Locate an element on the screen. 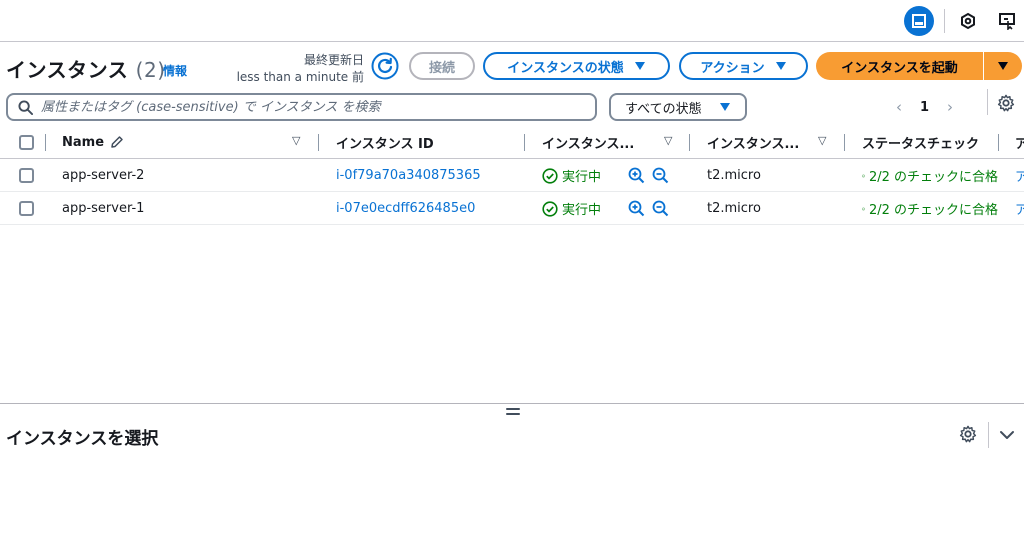 The width and height of the screenshot is (1024, 540). panel-layout-icon is located at coordinates (919, 21).